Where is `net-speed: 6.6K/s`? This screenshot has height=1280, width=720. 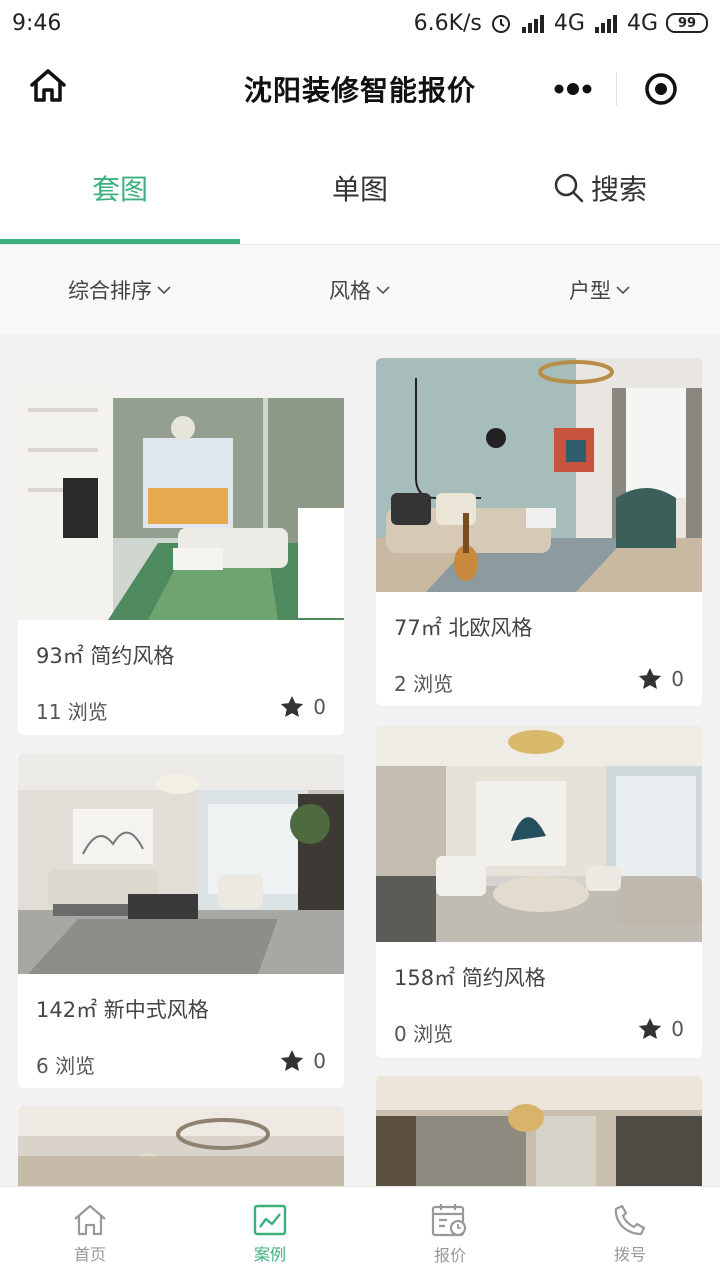 net-speed: 6.6K/s is located at coordinates (447, 23).